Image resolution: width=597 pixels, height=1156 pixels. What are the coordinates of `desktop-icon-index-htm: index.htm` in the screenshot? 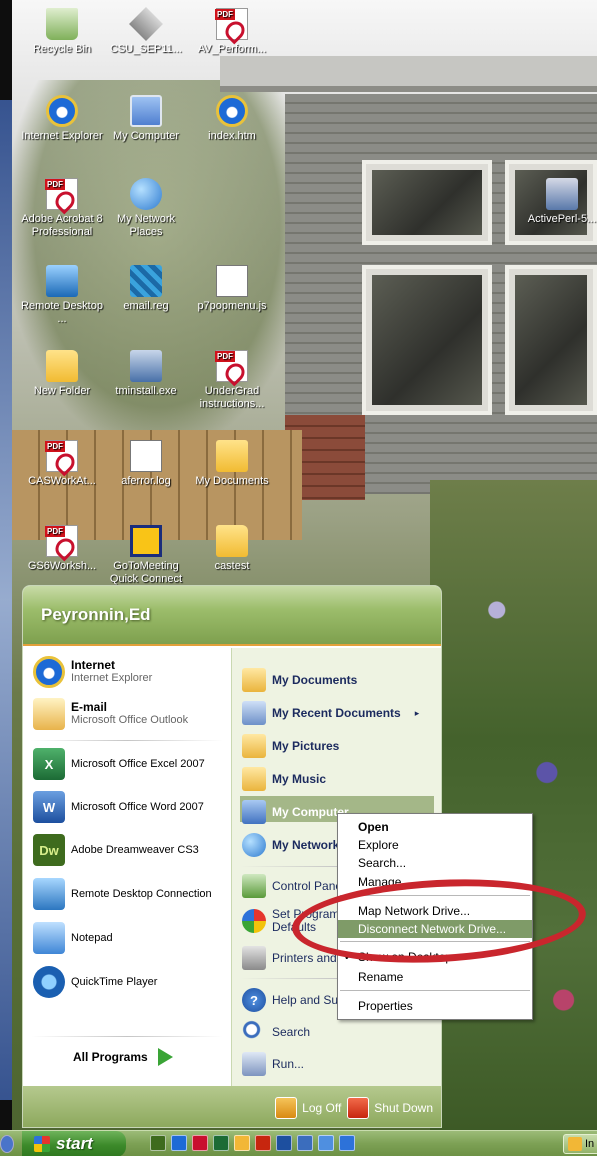 It's located at (232, 119).